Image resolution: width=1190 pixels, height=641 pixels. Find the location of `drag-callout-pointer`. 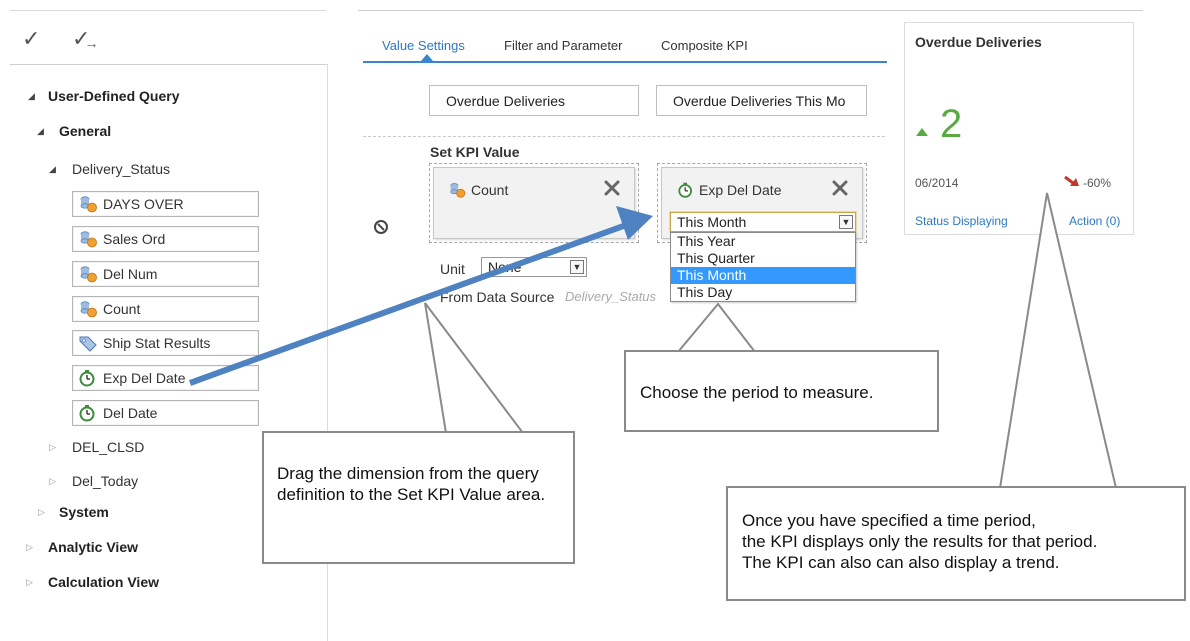

drag-callout-pointer is located at coordinates (475, 368).